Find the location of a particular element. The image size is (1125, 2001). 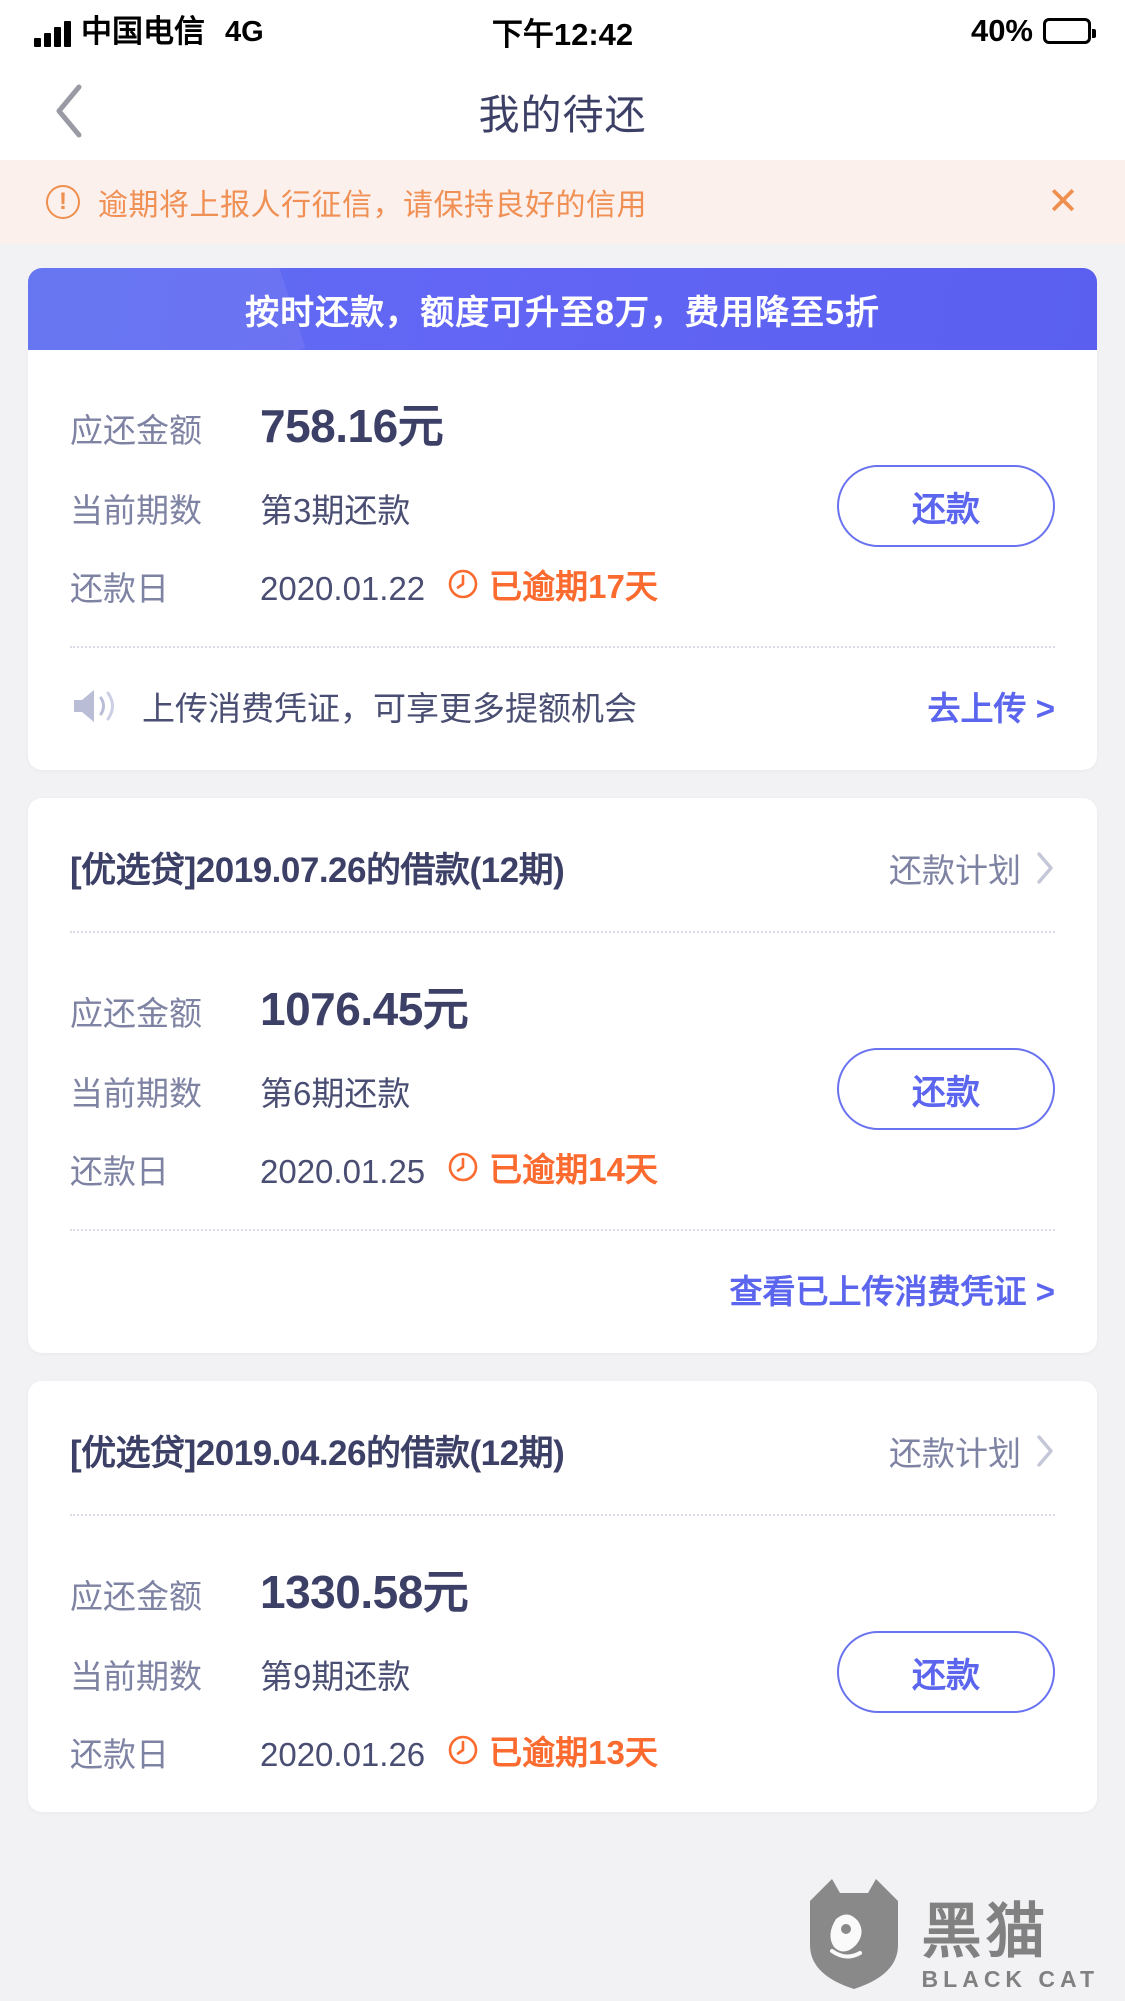

date-value: 2020.01.25 is located at coordinates (343, 1171).